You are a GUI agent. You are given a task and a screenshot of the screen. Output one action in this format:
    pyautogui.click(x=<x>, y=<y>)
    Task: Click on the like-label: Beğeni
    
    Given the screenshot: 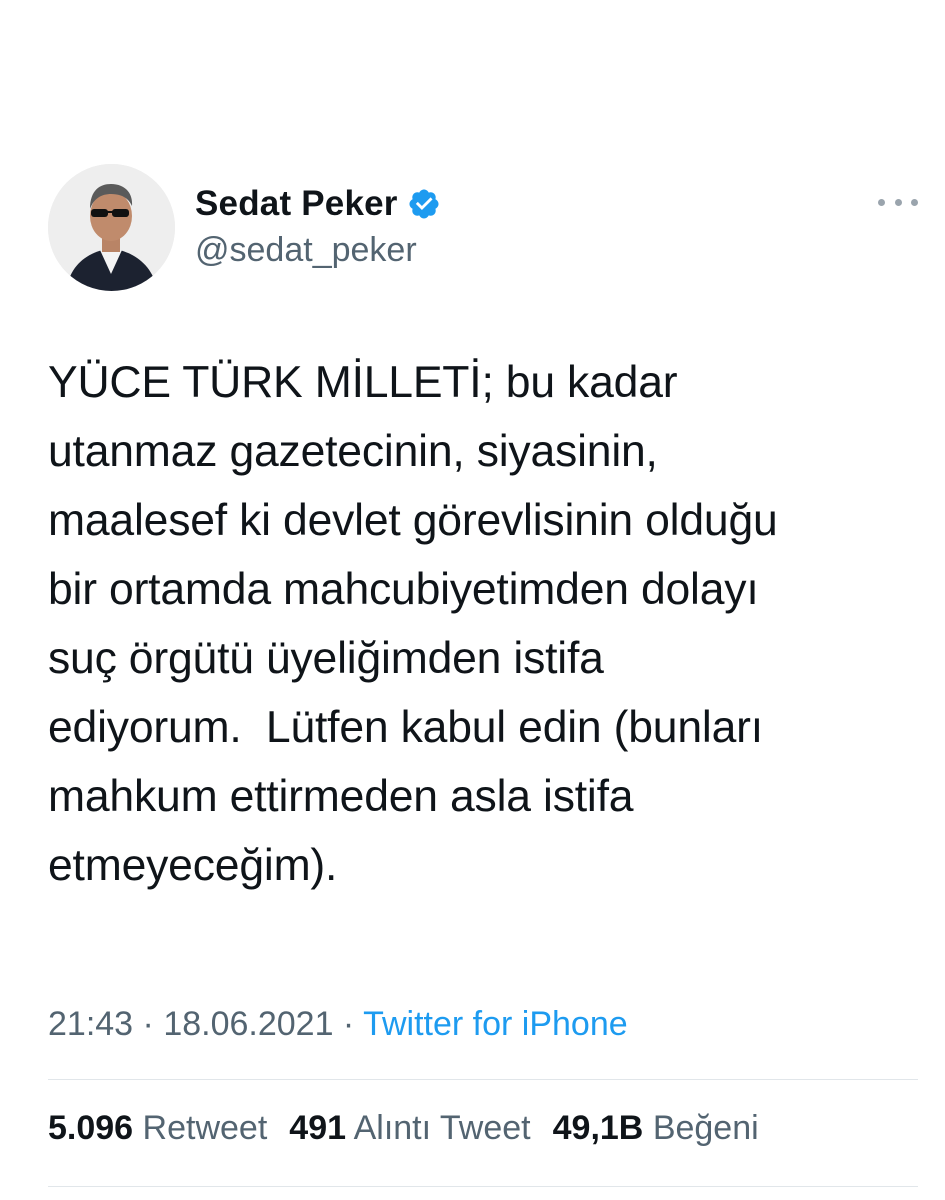 What is the action you would take?
    pyautogui.click(x=705, y=1128)
    